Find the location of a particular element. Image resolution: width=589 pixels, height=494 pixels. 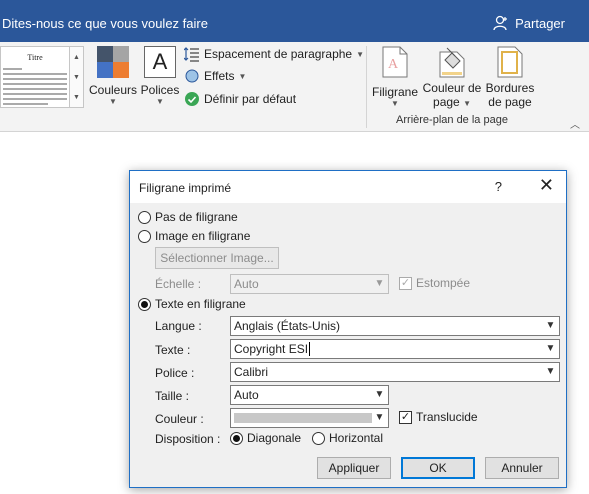

page-background-group-label: Arrière-plan de la page is located at coordinates (452, 120).